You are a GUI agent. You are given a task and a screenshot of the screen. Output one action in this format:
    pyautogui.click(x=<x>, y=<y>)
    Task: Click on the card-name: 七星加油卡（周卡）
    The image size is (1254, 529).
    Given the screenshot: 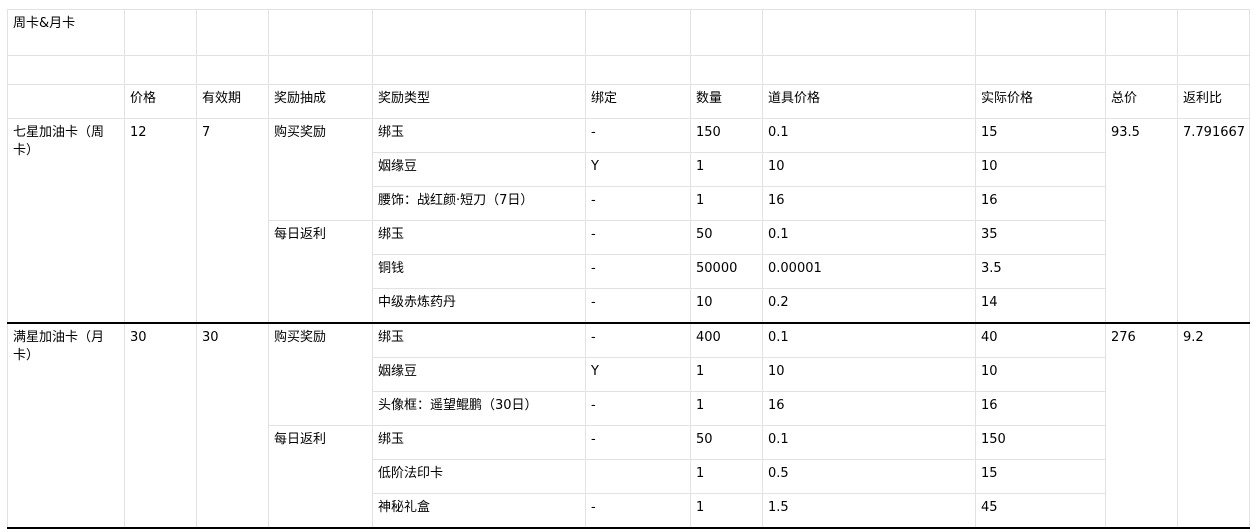 What is the action you would take?
    pyautogui.click(x=66, y=221)
    